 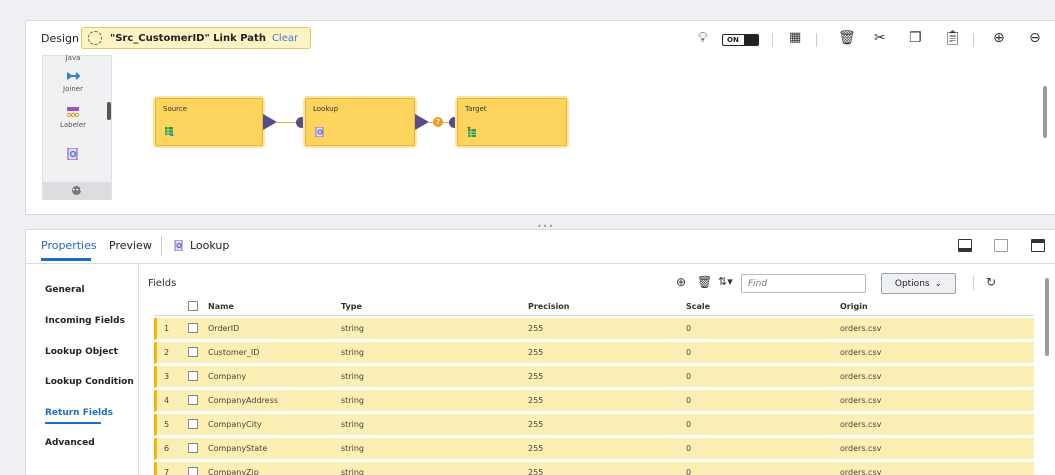 I want to click on row-number: 3, so click(x=167, y=376).